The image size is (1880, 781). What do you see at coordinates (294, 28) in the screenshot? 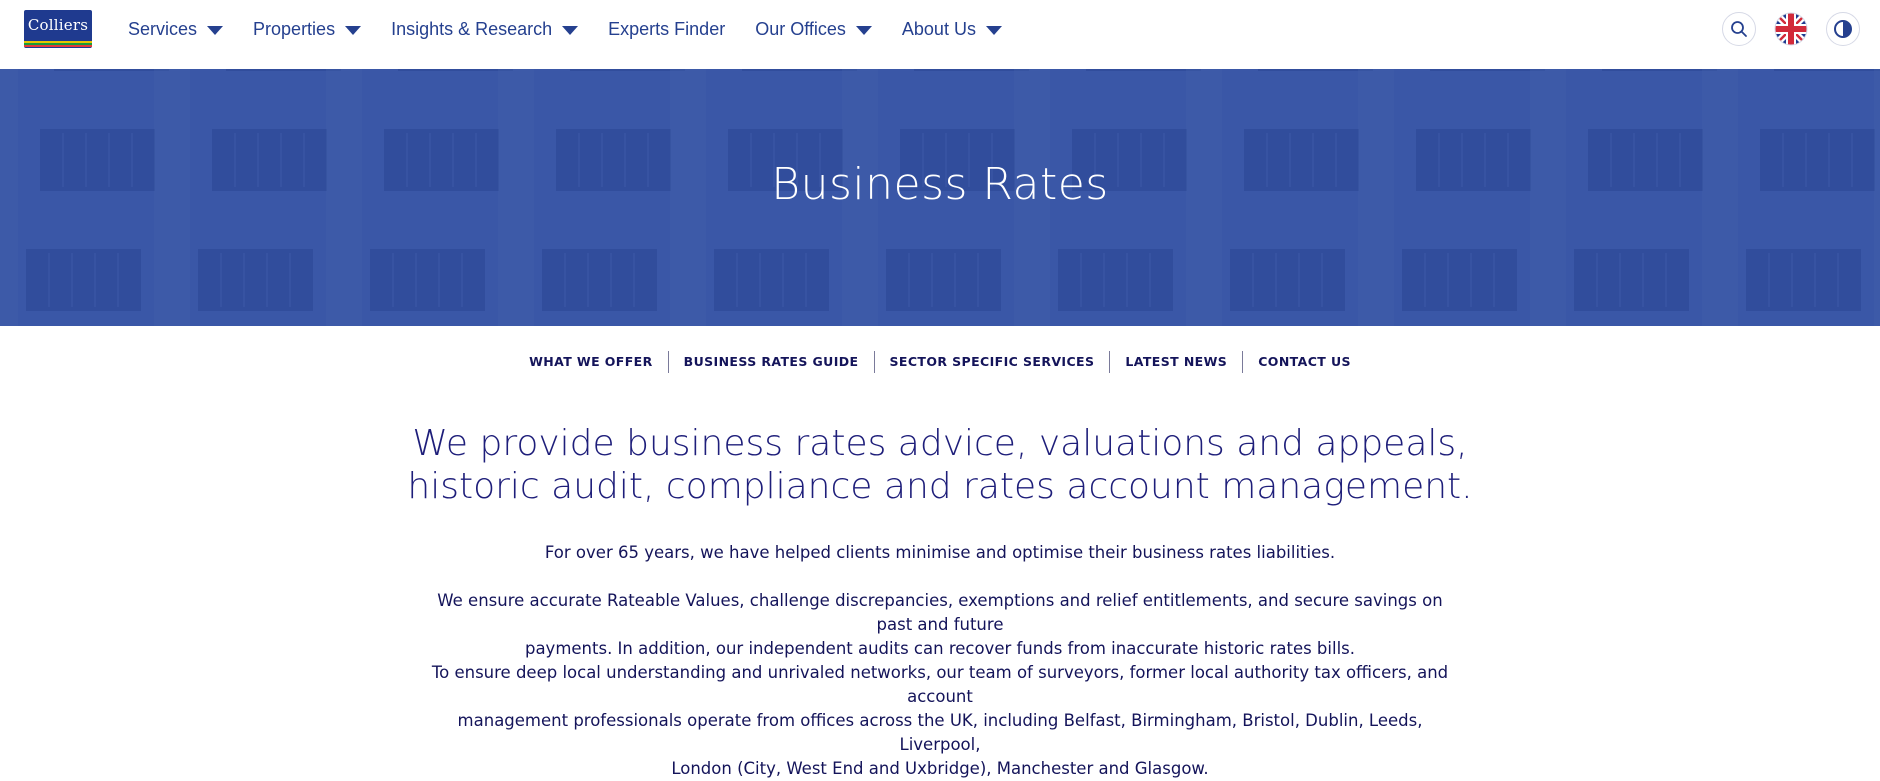
I see `nav-label: Properties` at bounding box center [294, 28].